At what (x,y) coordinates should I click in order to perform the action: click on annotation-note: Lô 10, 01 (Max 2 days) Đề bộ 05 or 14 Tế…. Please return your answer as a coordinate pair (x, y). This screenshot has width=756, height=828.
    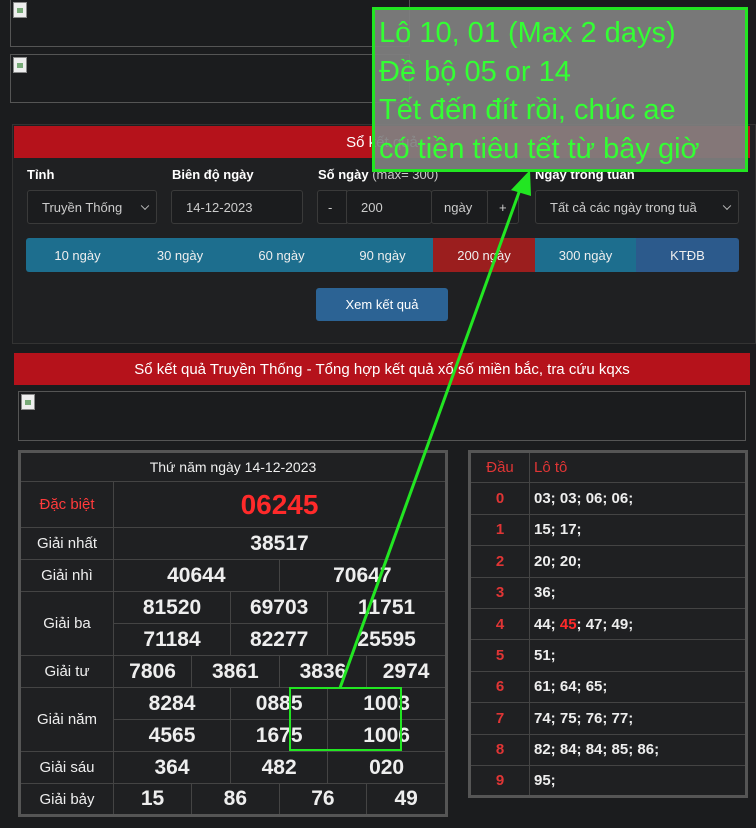
    Looking at the image, I should click on (560, 89).